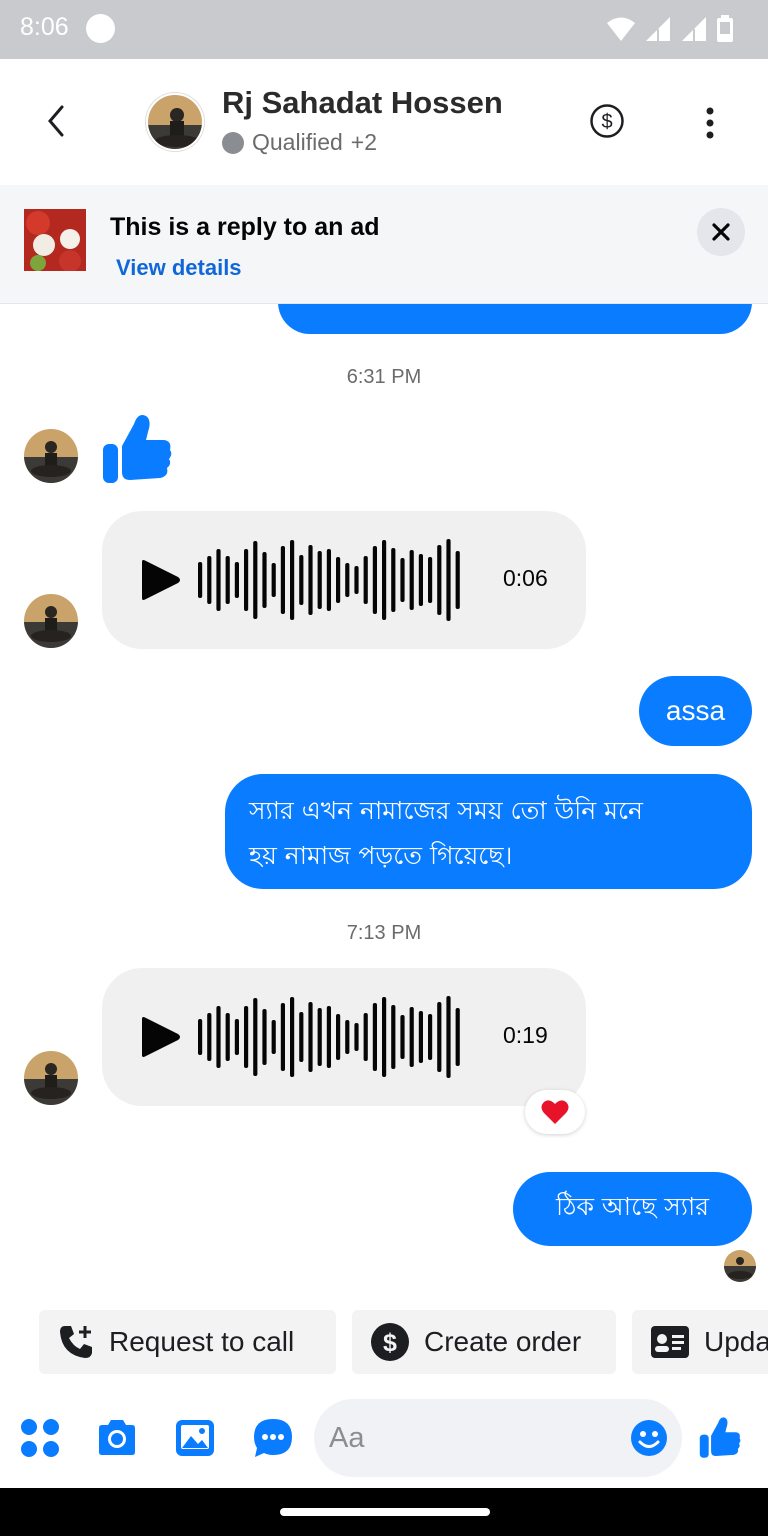  I want to click on message-composer, so click(384, 1440).